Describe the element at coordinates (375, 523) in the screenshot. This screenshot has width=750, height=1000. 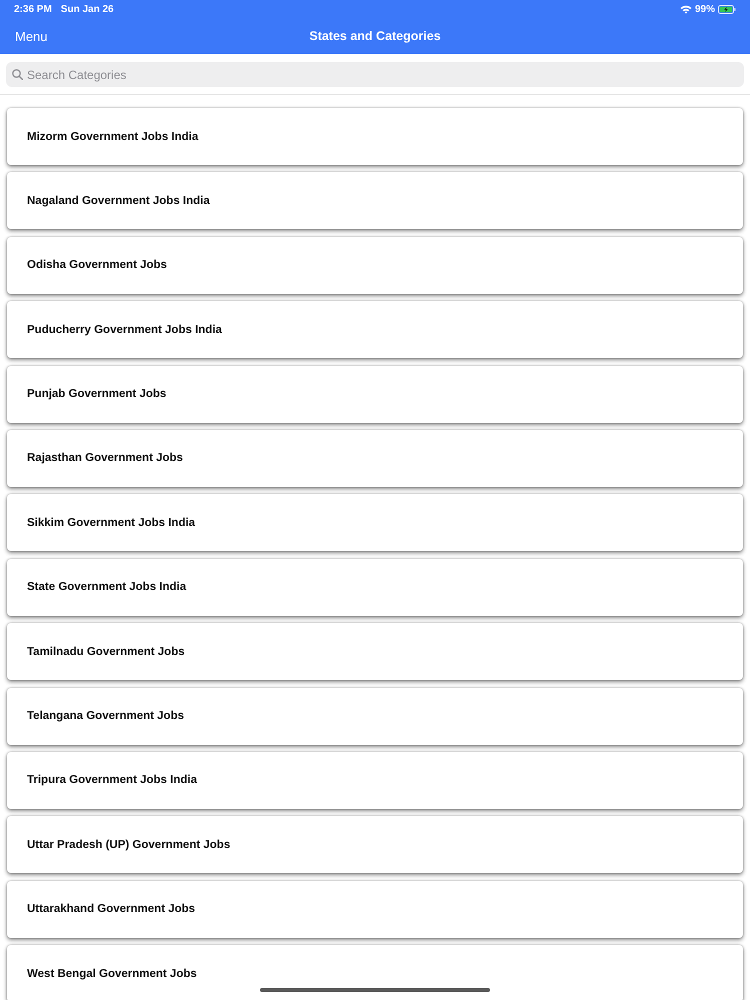
I see `category-item: Sikkim Government Jobs India` at that location.